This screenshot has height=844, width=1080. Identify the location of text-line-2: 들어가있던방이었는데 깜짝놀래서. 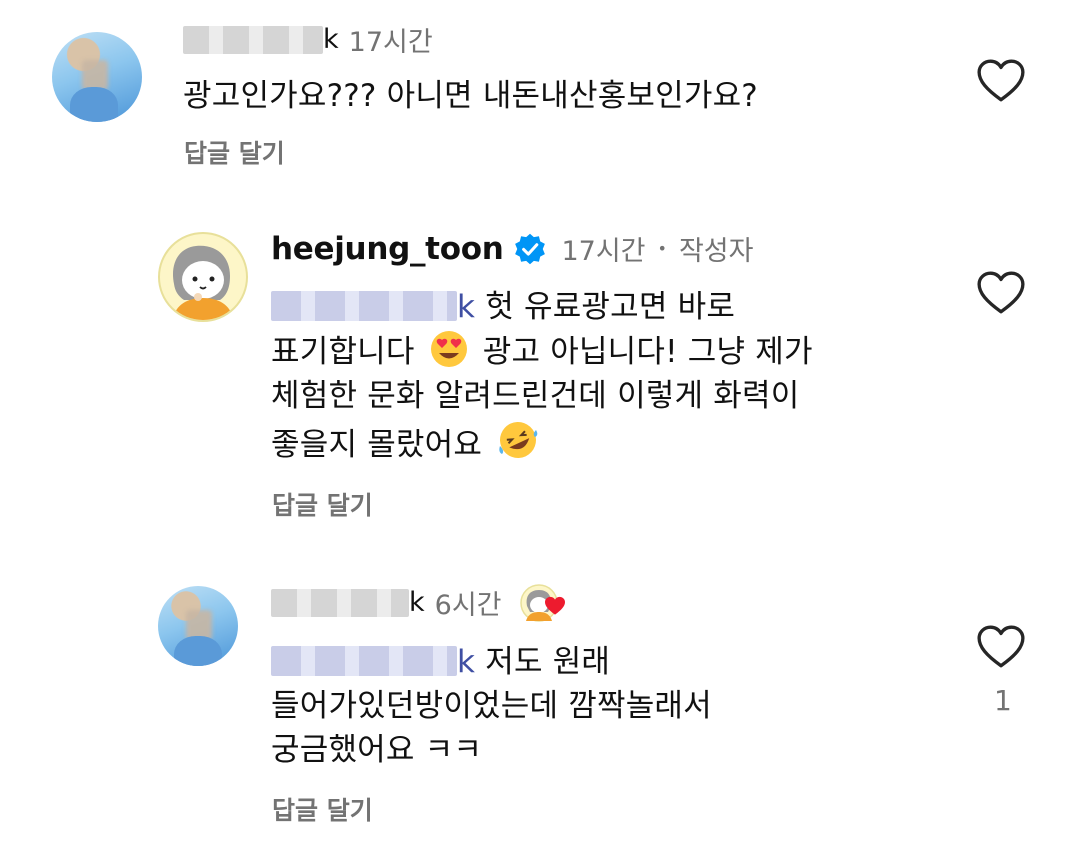
(491, 706).